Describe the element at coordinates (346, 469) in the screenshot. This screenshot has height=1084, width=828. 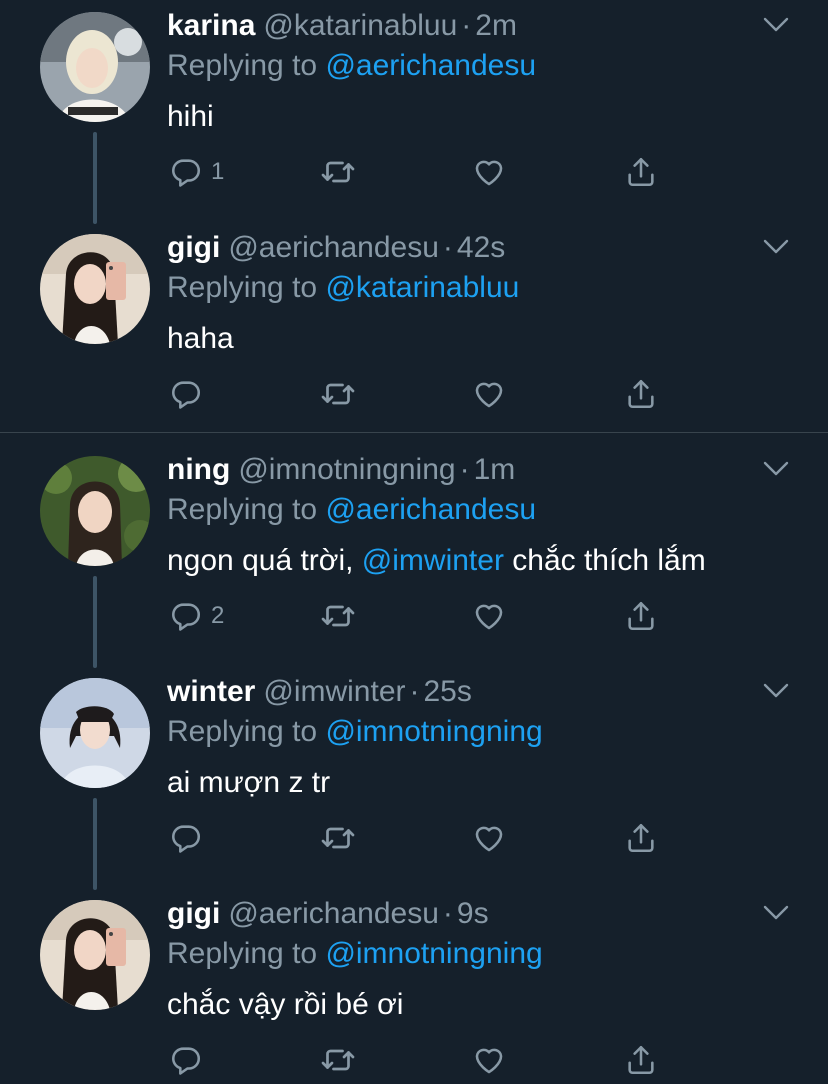
I see `user-handle: @imnotningning` at that location.